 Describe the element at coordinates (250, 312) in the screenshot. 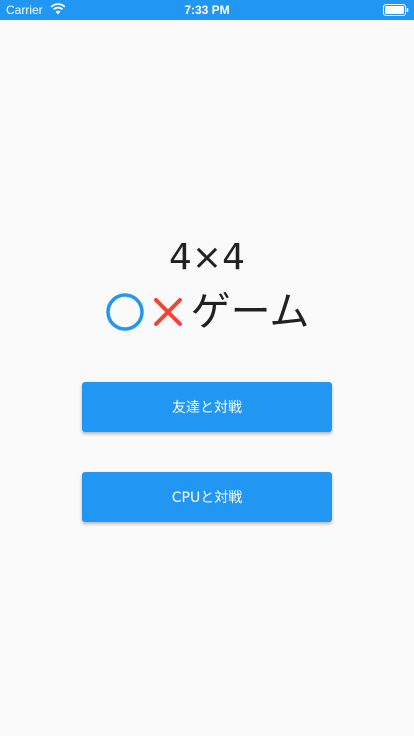

I see `game-title-text: ゲーム` at that location.